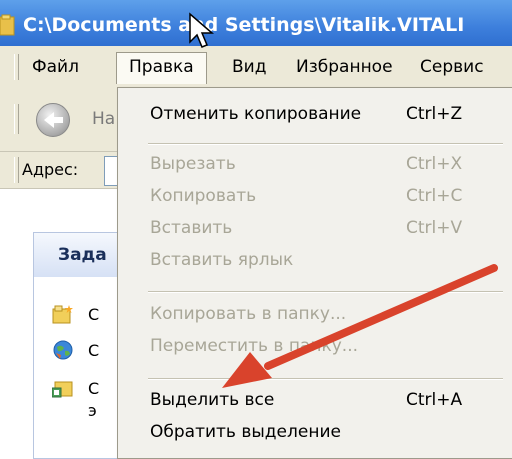  What do you see at coordinates (212, 400) in the screenshot?
I see `menu-item-label: Выделить все` at bounding box center [212, 400].